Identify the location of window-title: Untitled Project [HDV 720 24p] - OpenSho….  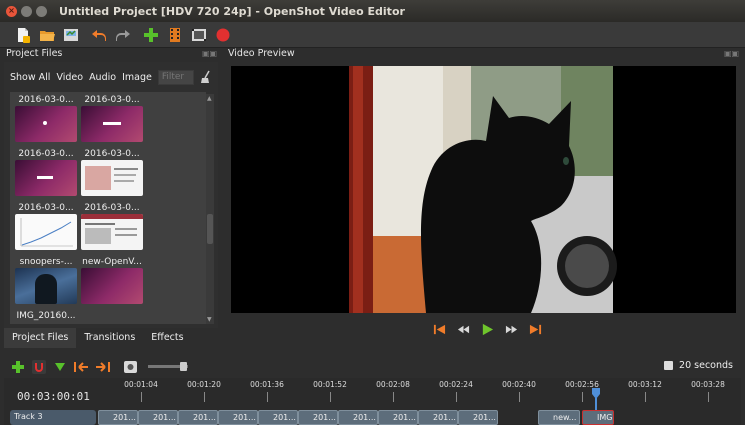
(232, 11).